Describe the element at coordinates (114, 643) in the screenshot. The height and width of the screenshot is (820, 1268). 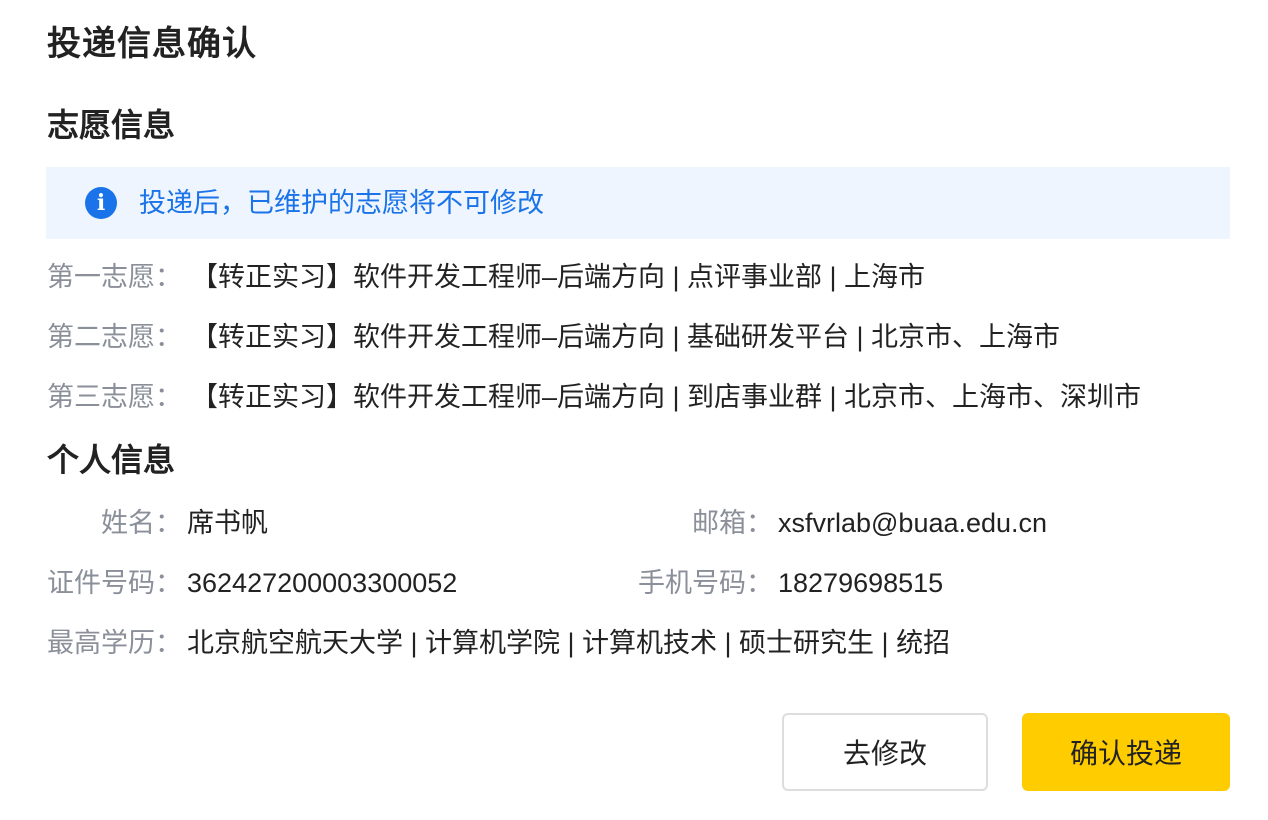
I see `education-label: 最高学历：` at that location.